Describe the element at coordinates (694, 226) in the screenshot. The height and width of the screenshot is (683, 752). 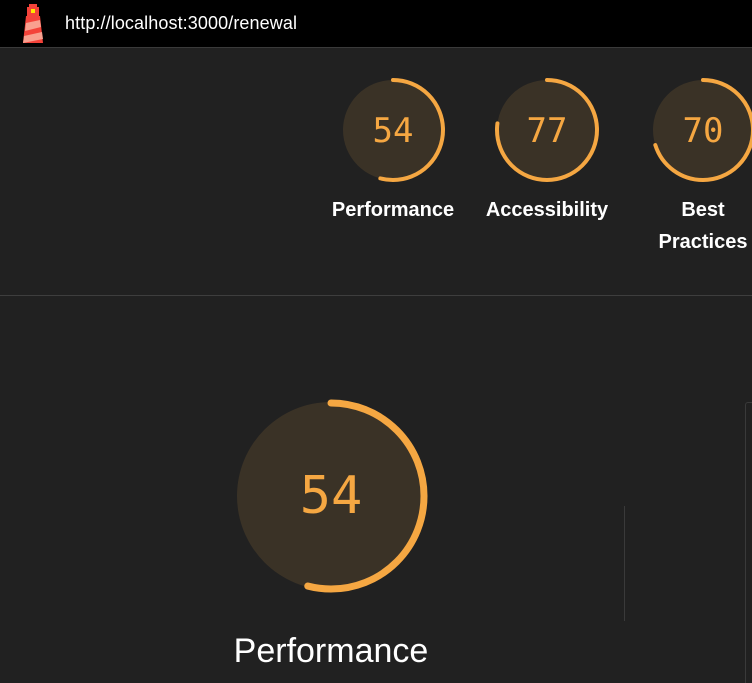
I see `gauge-label: Best Practices` at that location.